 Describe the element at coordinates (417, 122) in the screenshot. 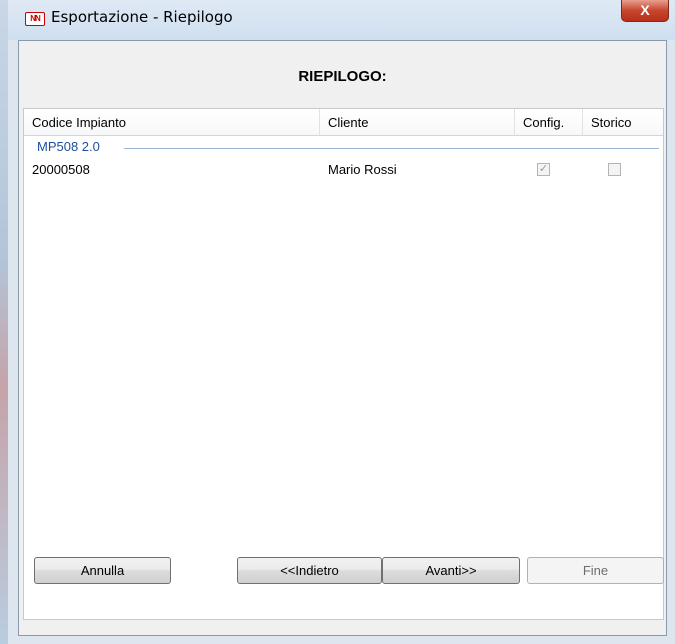

I see `column-header-cliente: Cliente` at that location.